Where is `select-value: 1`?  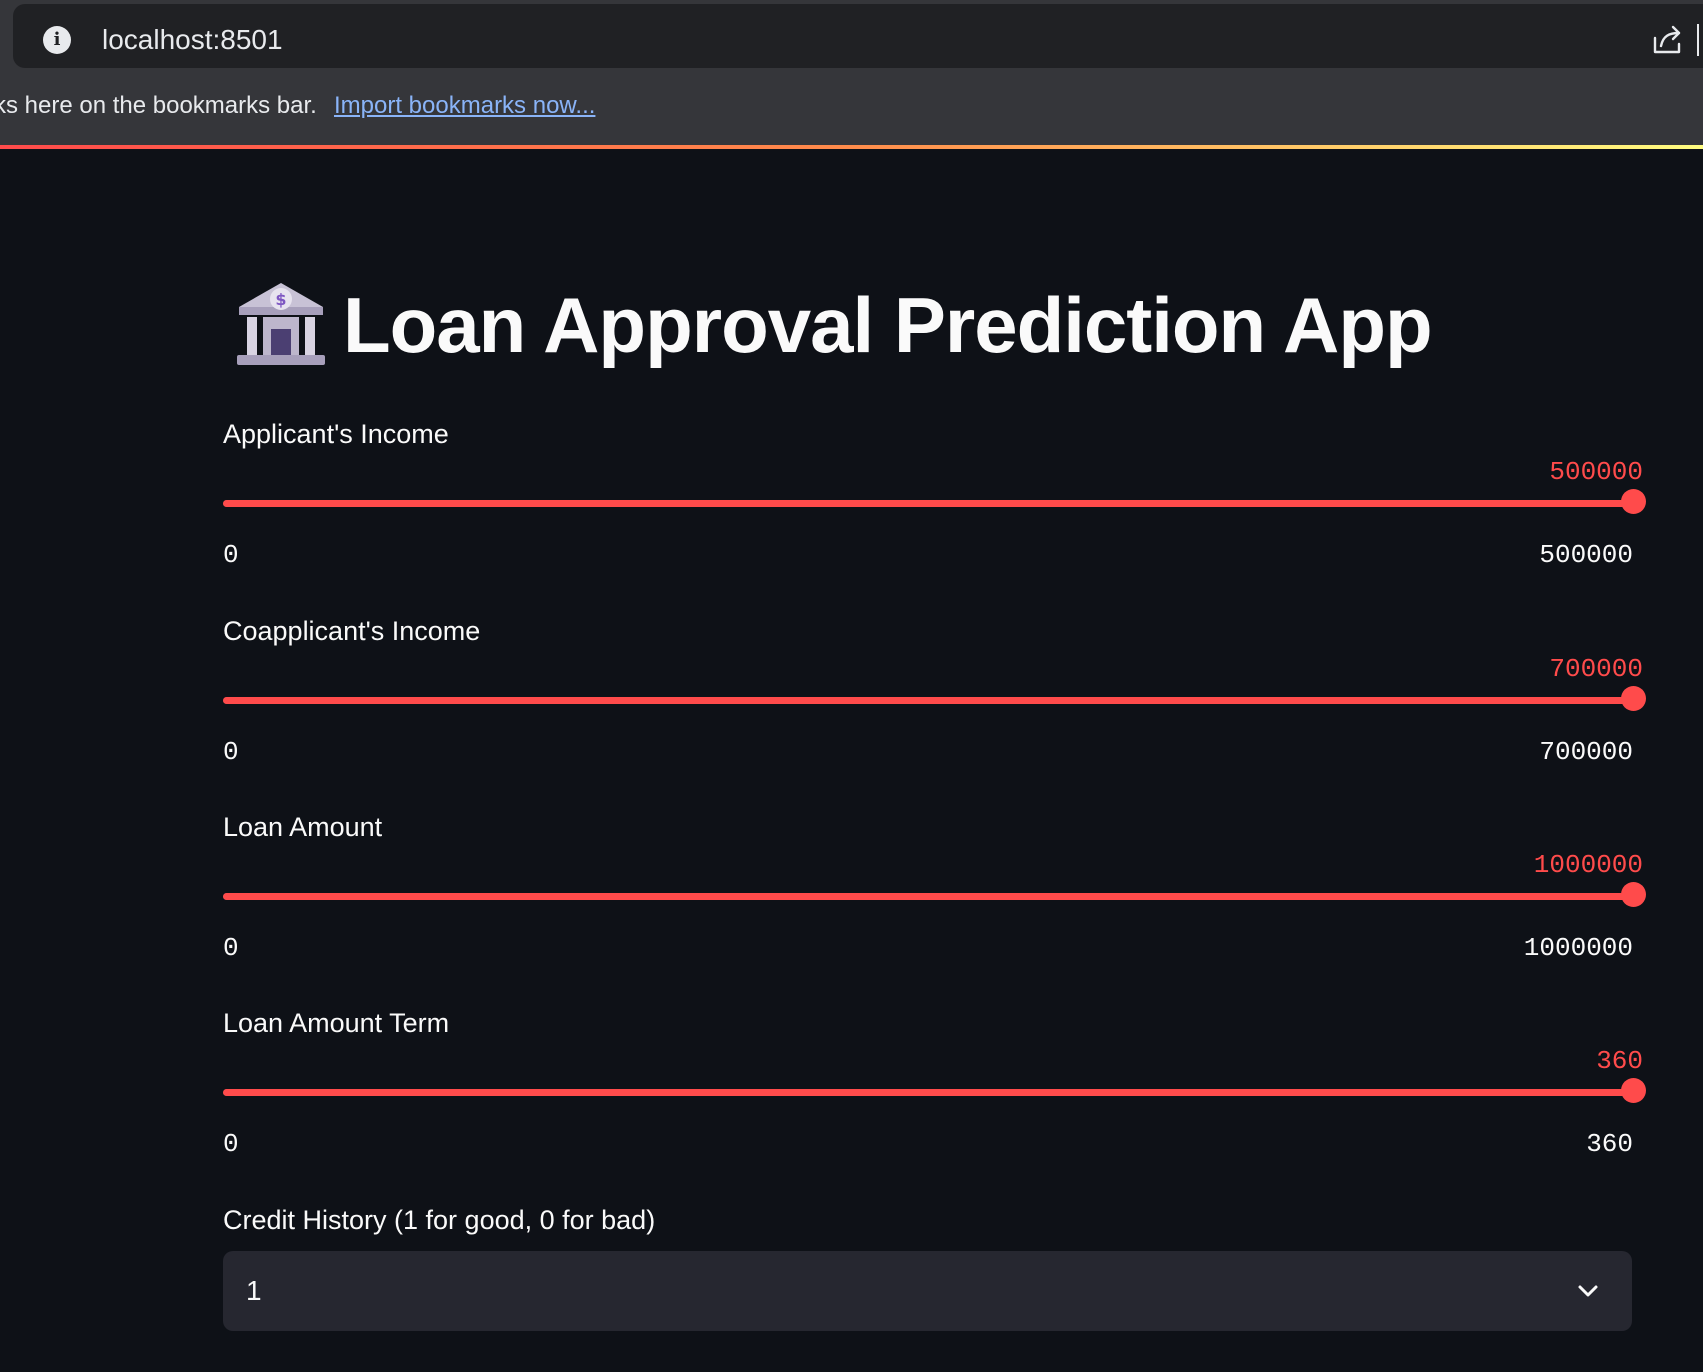 select-value: 1 is located at coordinates (254, 1290).